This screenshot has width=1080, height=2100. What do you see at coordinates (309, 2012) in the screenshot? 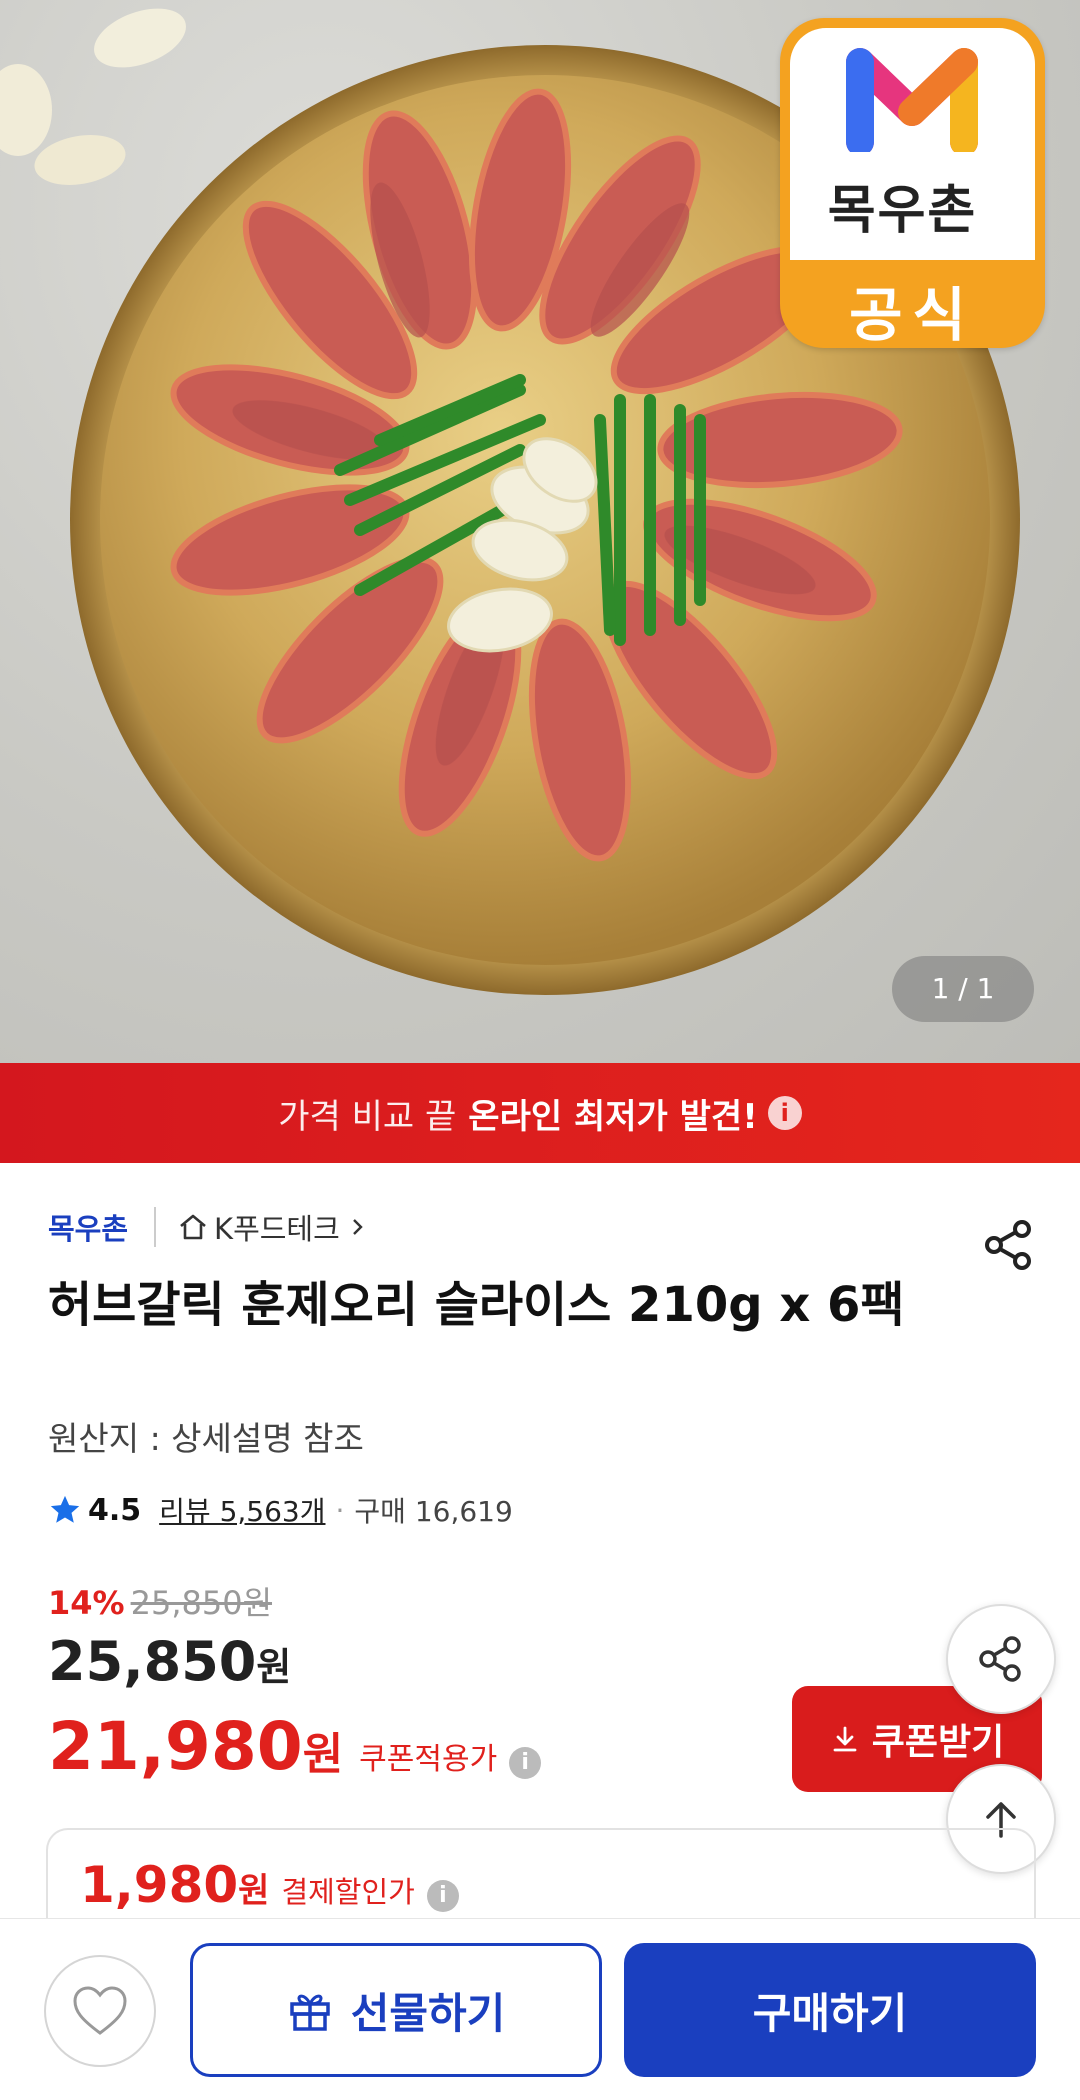
I see `gift-icon` at bounding box center [309, 2012].